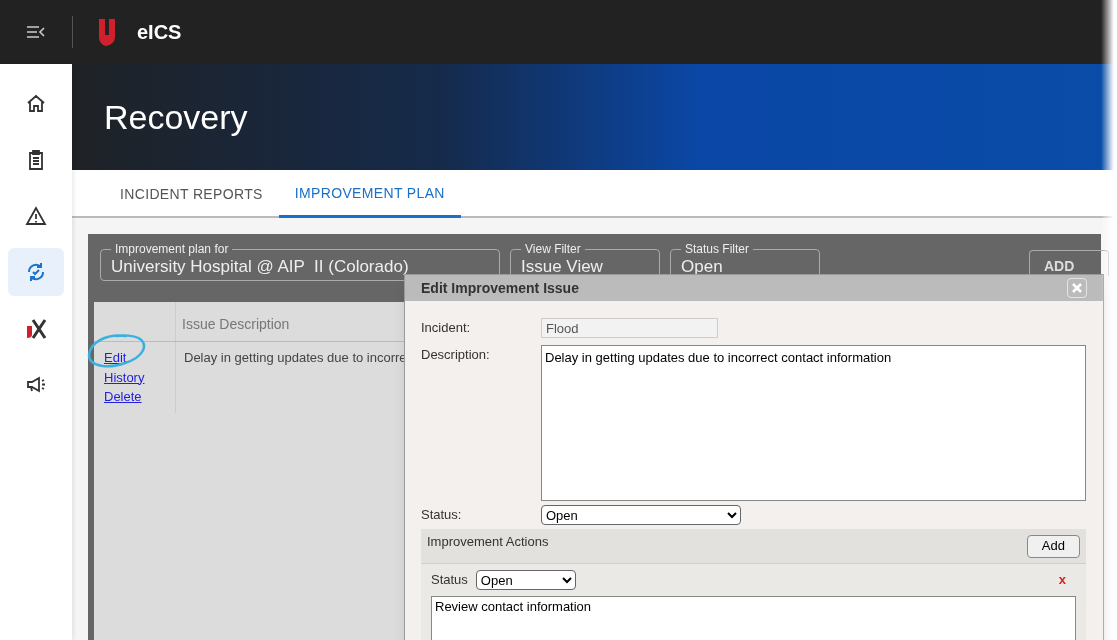 The image size is (1117, 640). What do you see at coordinates (36, 216) in the screenshot?
I see `warning-icon` at bounding box center [36, 216].